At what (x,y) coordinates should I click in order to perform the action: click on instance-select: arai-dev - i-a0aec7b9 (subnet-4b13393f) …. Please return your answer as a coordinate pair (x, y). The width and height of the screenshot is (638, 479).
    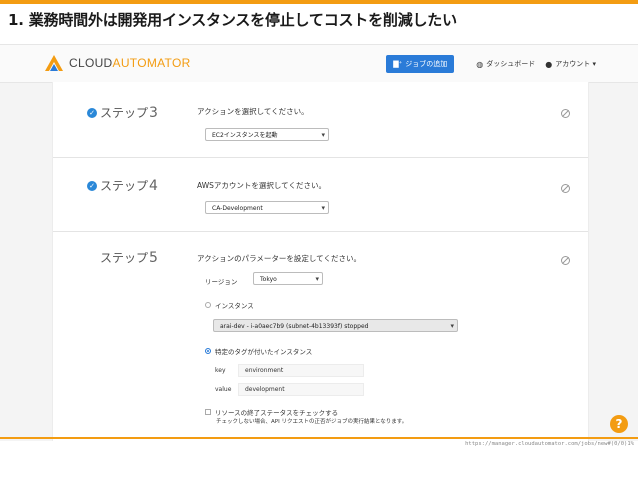
    Looking at the image, I should click on (335, 325).